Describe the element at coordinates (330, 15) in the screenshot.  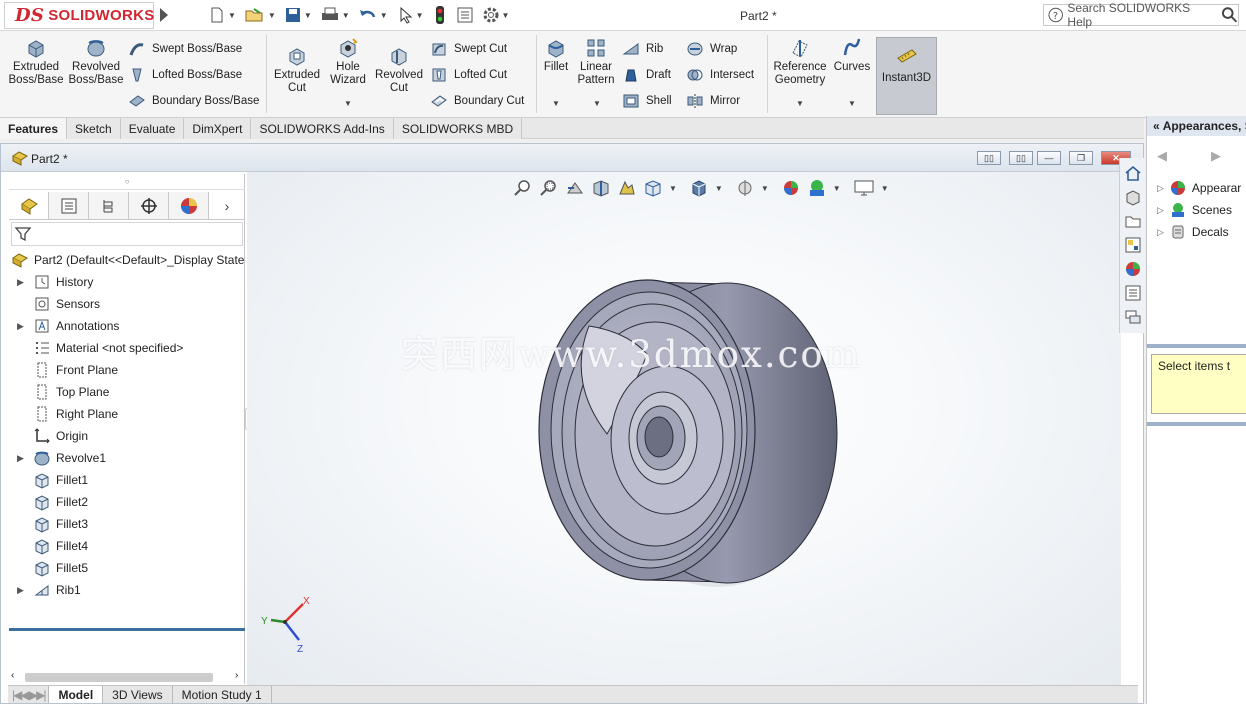
I see `print-icon` at that location.